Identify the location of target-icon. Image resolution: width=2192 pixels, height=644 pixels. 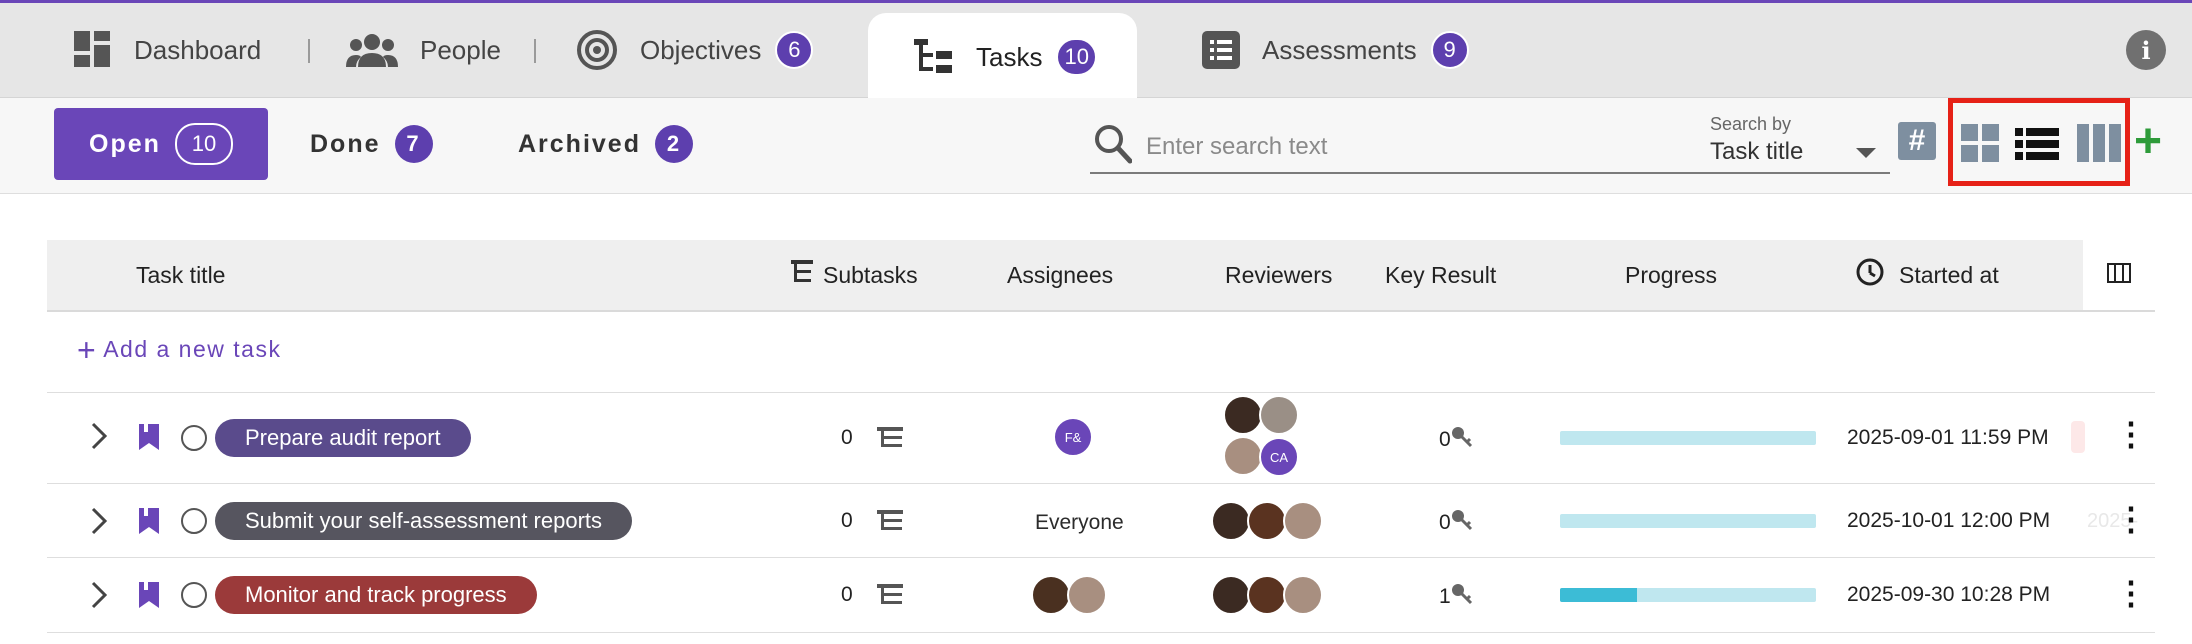
(597, 50).